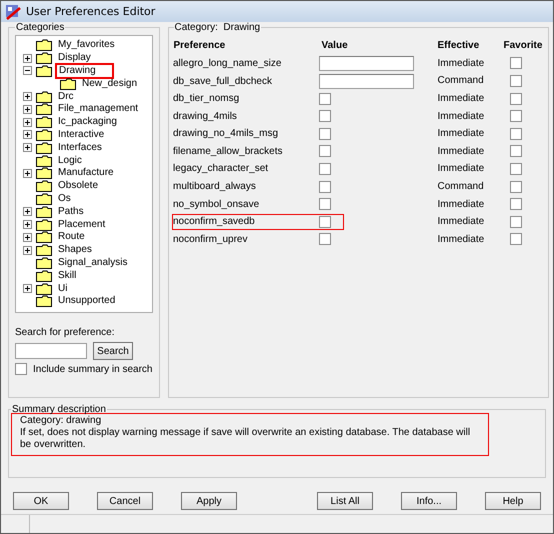  What do you see at coordinates (226, 134) in the screenshot?
I see `preference-name: drawing_no_4mils_msg` at bounding box center [226, 134].